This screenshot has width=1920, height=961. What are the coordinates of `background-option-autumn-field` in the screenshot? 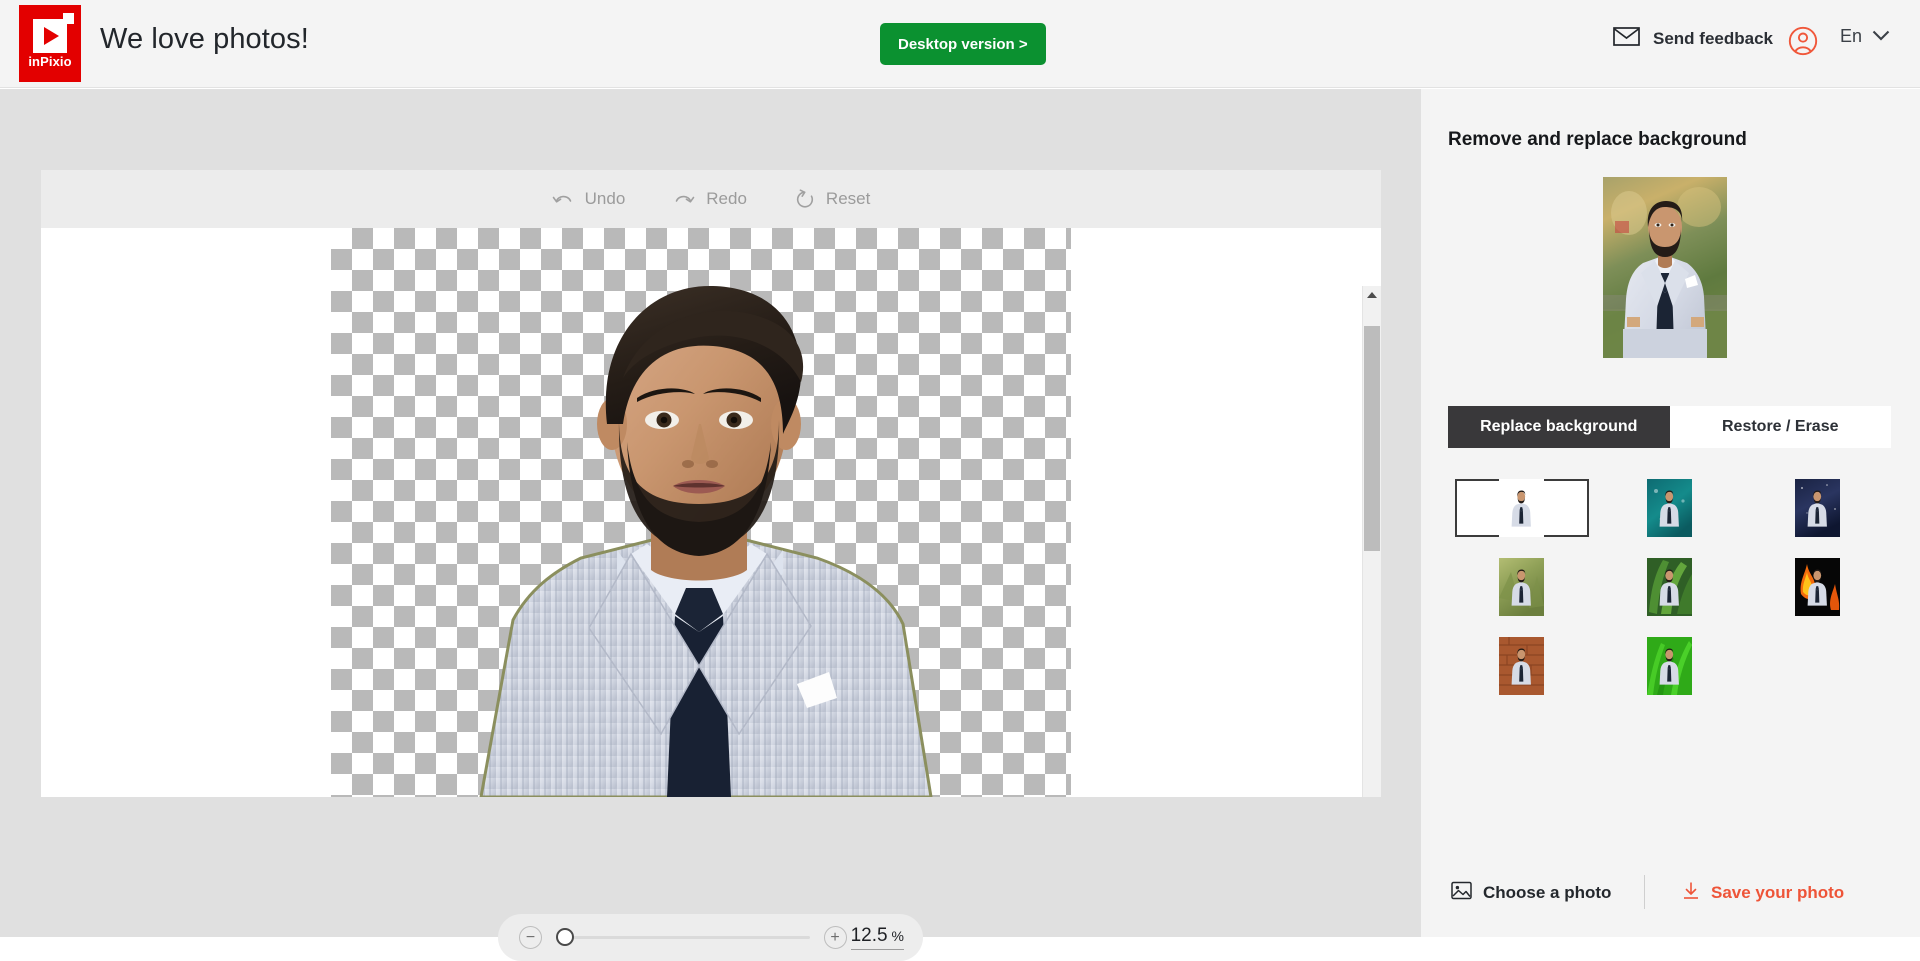 It's located at (1522, 587).